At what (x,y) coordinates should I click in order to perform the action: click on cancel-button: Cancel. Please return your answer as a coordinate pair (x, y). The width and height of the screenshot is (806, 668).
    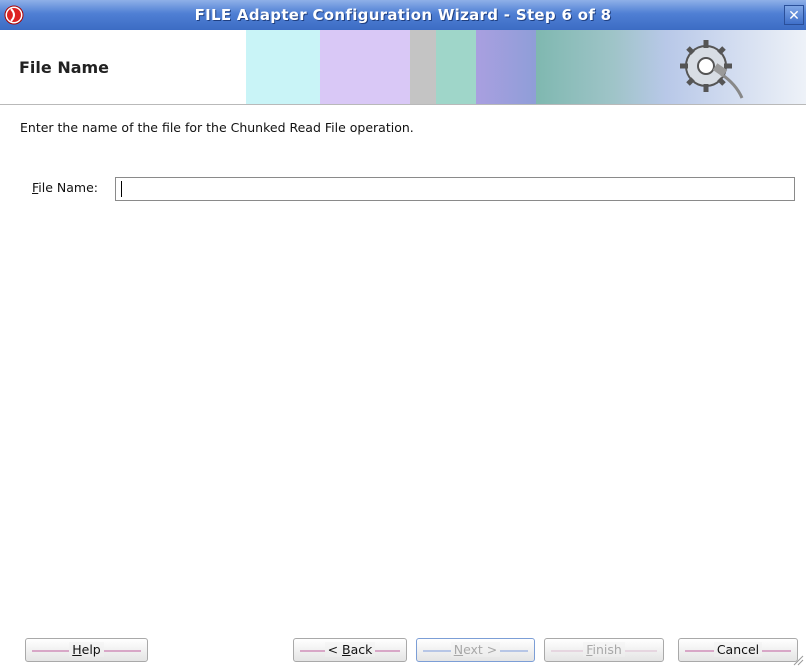
    Looking at the image, I should click on (738, 650).